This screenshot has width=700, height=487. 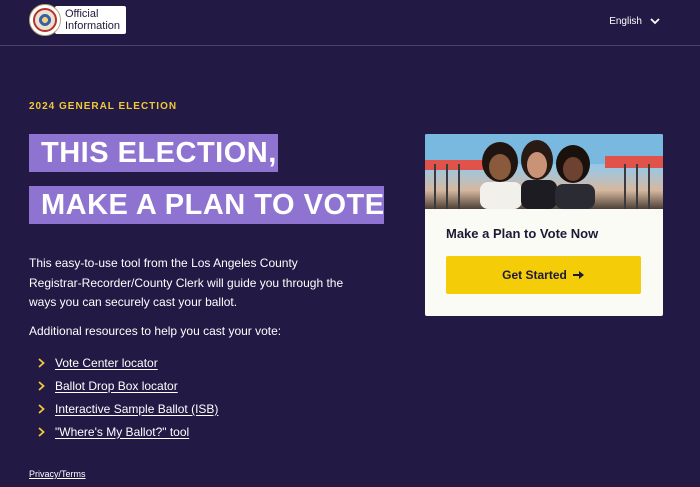 I want to click on hero-headline-line-2: MAKE A PLAN TO VOTE, so click(x=206, y=205).